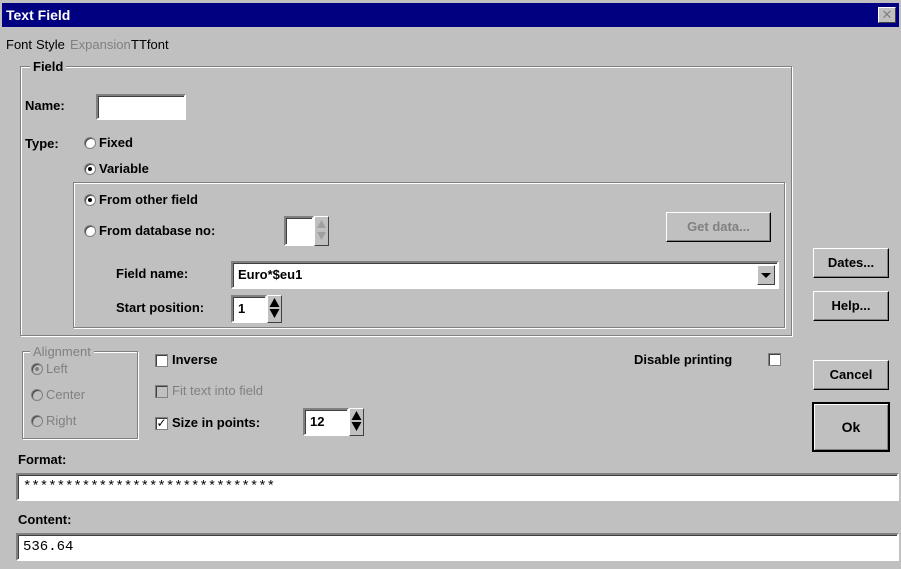  What do you see at coordinates (218, 390) in the screenshot?
I see `fit-text-label: Fit text into field` at bounding box center [218, 390].